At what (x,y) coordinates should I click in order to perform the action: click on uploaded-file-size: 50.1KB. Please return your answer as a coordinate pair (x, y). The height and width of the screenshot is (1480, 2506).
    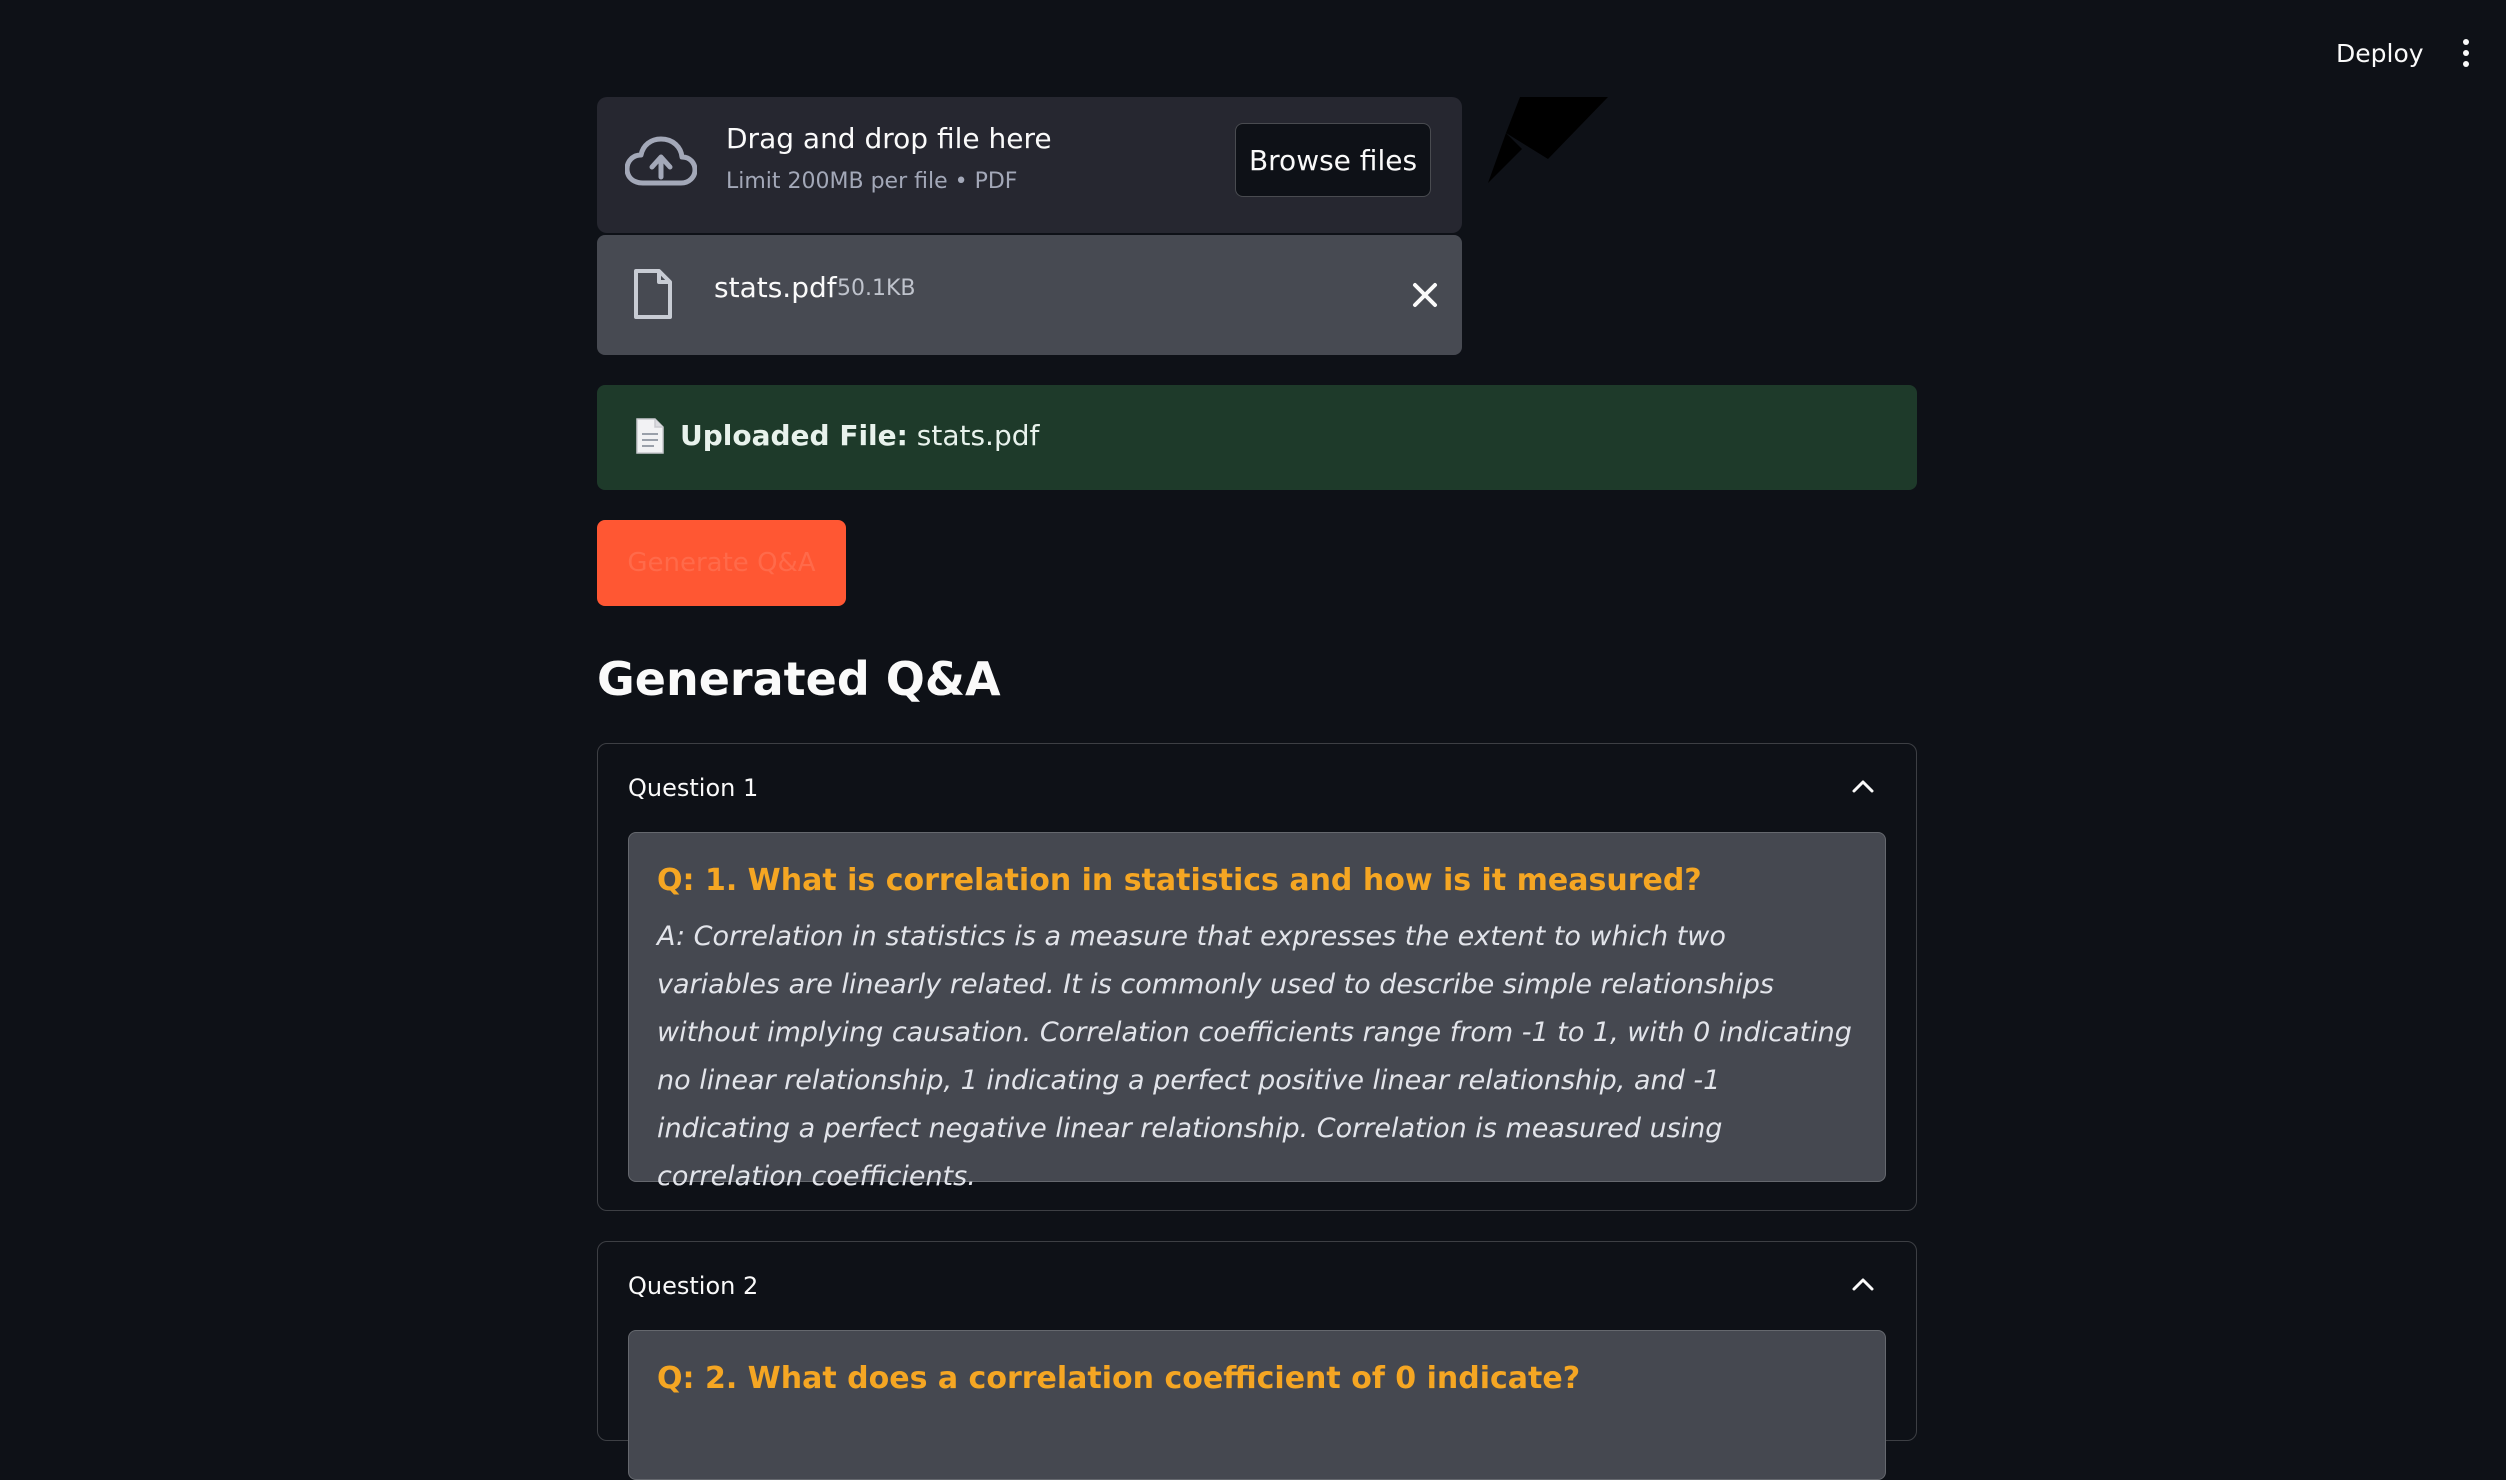
    Looking at the image, I should click on (876, 288).